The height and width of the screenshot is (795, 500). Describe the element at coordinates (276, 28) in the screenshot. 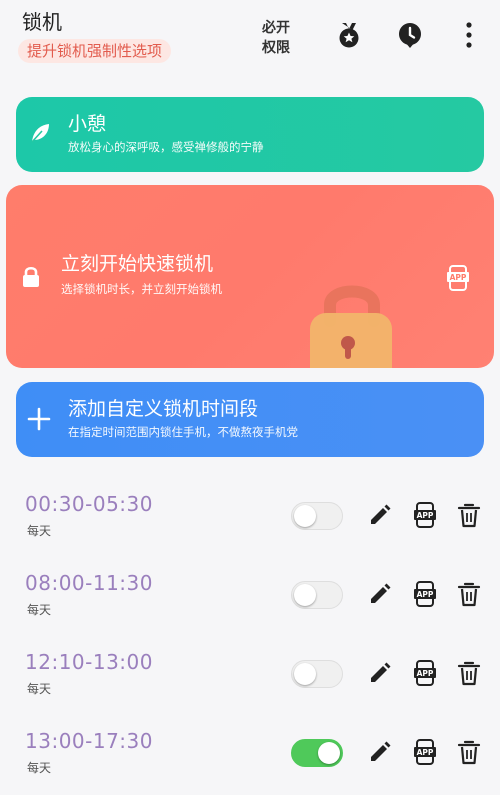

I see `permissions-label-line1: 必开` at that location.